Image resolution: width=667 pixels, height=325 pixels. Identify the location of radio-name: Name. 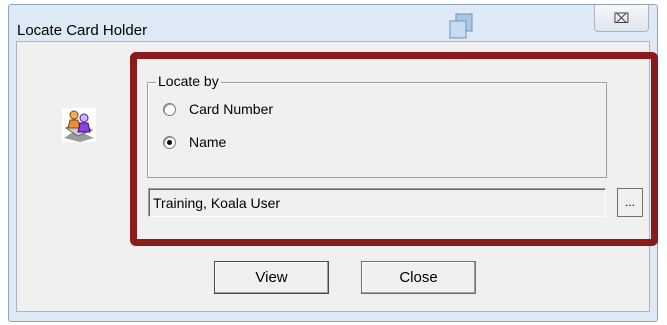
(194, 142).